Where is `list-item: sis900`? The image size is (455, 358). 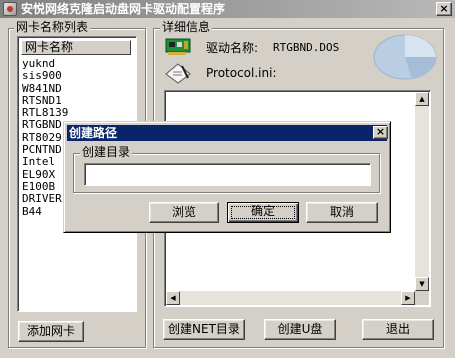
list-item: sis900 is located at coordinates (45, 75).